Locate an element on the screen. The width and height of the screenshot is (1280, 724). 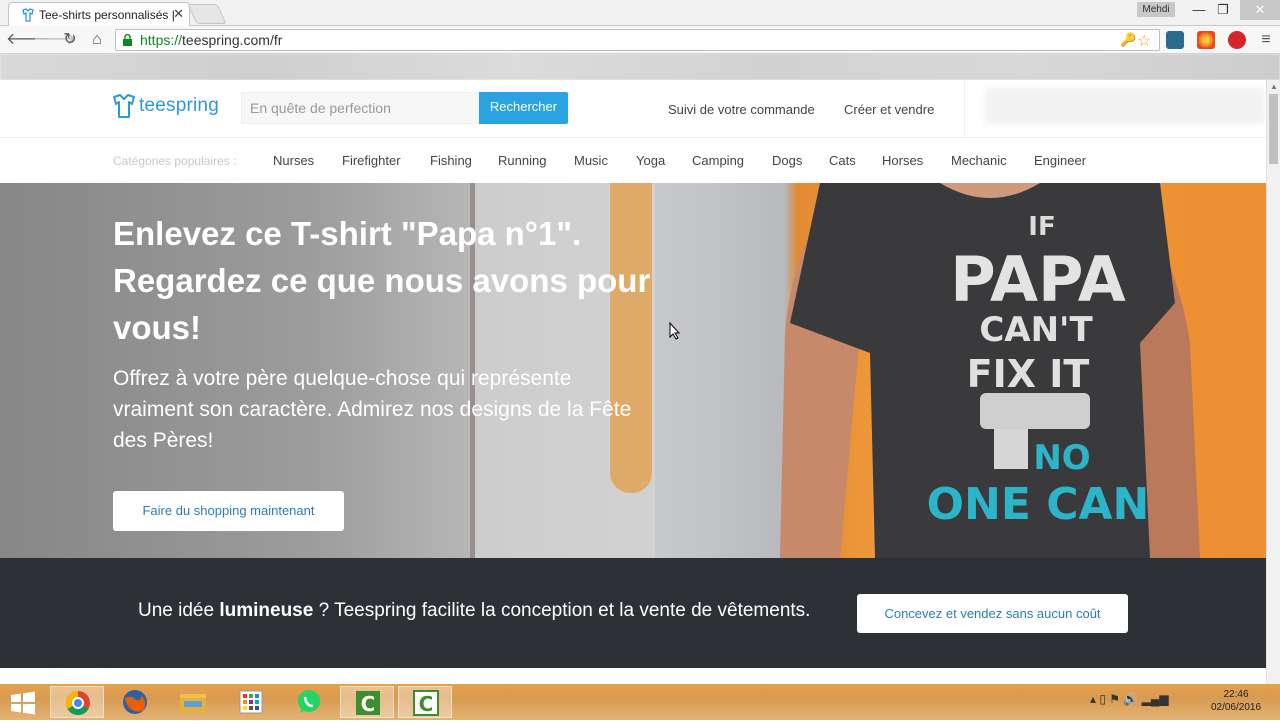
windows-start-icon is located at coordinates (23, 703).